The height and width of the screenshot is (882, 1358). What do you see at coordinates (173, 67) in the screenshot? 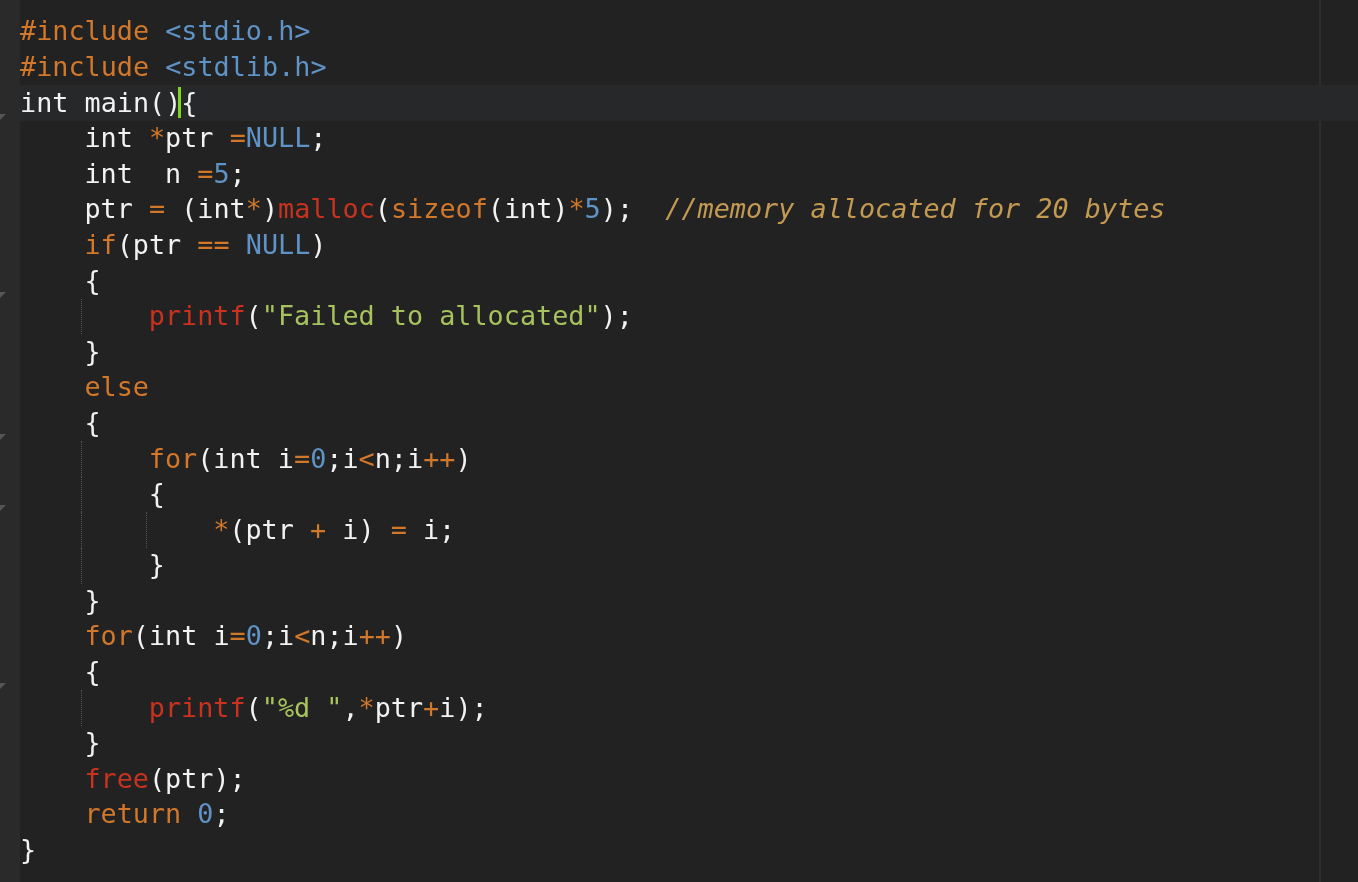
I see `code-line: #include <stdlib.h>` at bounding box center [173, 67].